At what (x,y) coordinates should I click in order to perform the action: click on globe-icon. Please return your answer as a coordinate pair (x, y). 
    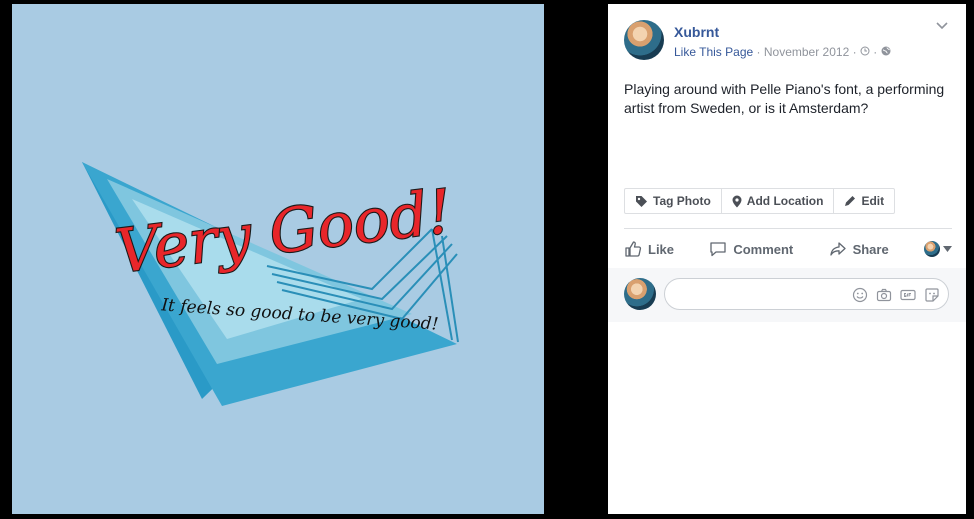
    Looking at the image, I should click on (886, 51).